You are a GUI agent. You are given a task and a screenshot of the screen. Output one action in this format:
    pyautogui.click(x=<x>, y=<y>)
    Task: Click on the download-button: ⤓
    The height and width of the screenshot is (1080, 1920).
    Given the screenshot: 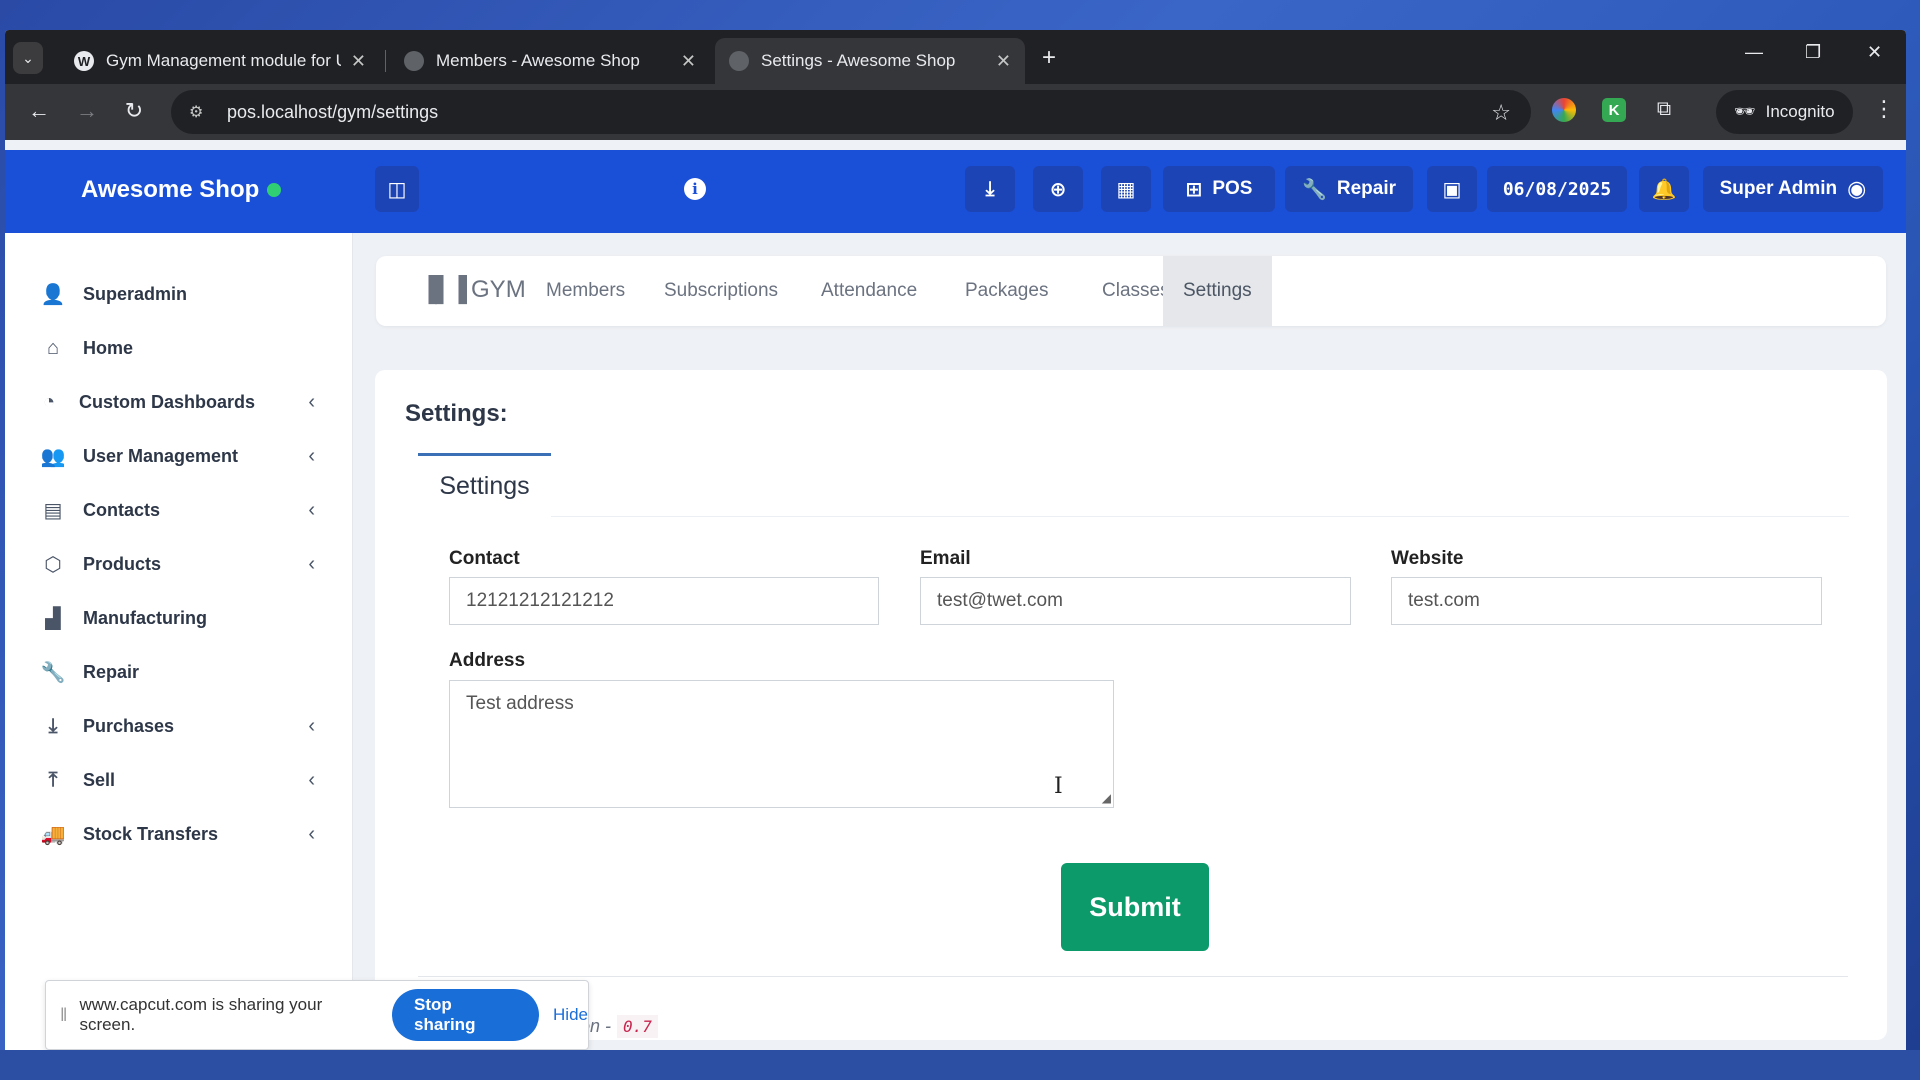 What is the action you would take?
    pyautogui.click(x=990, y=189)
    